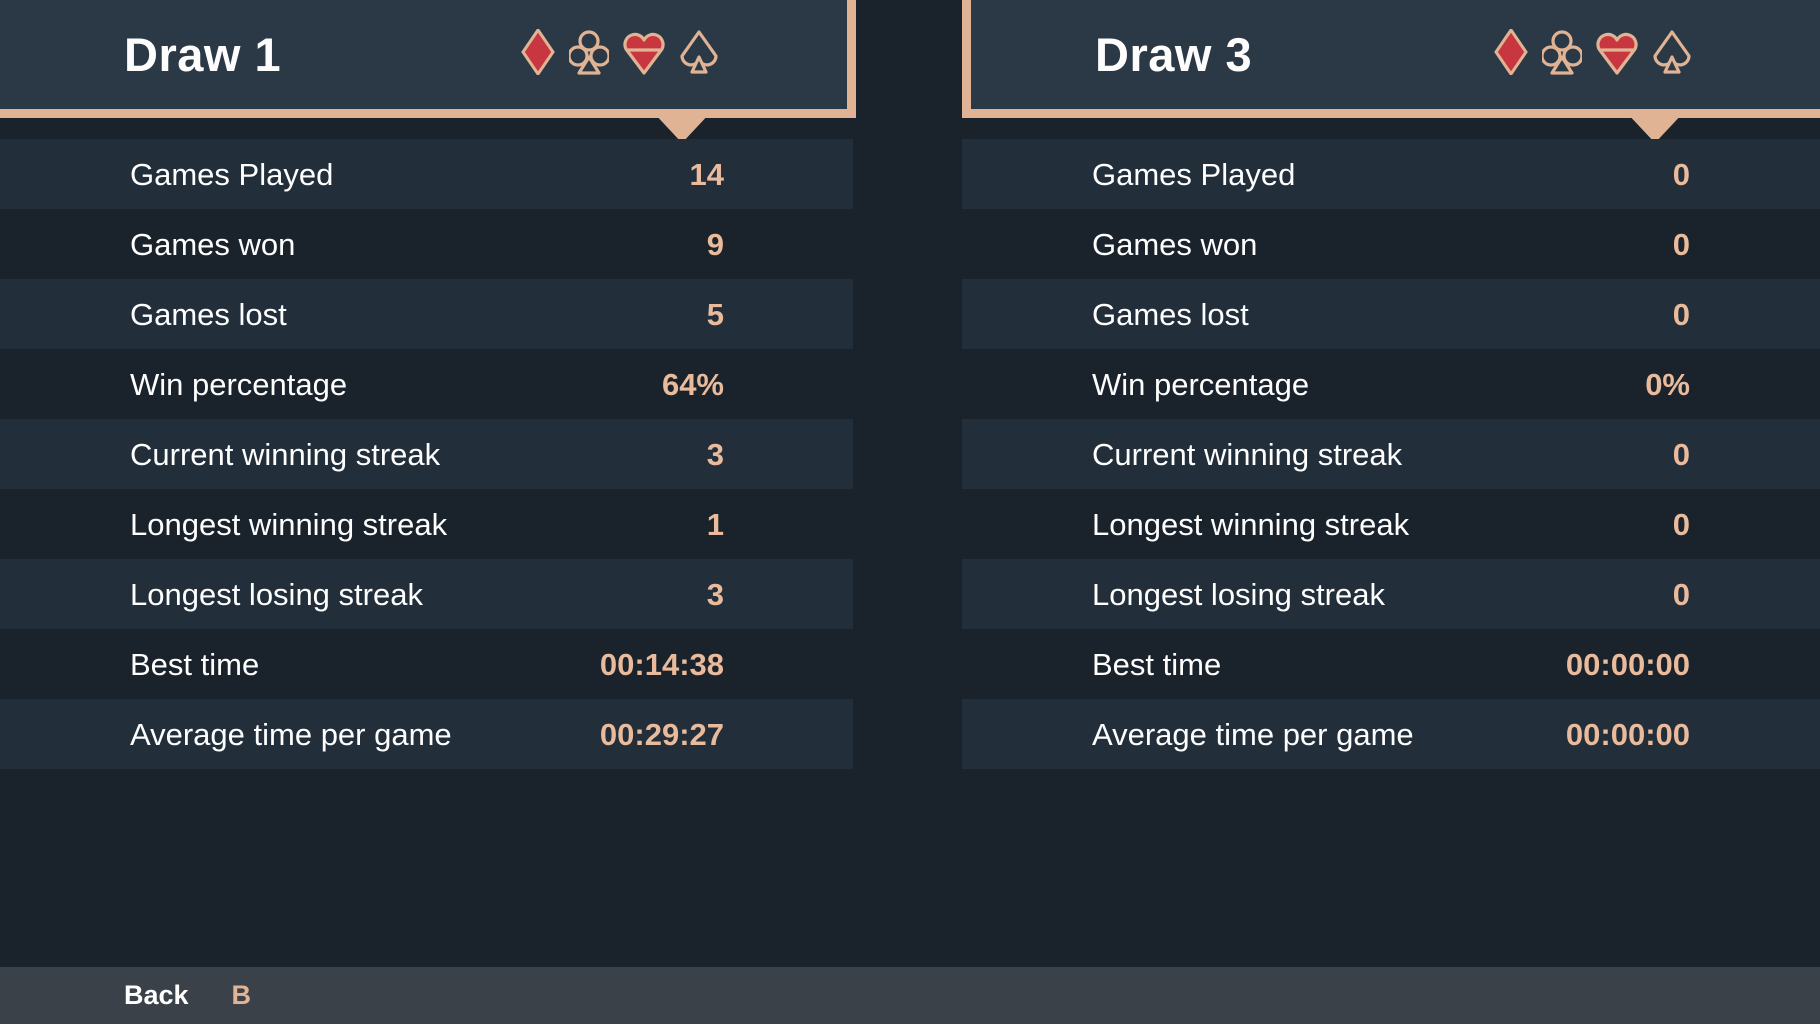 The height and width of the screenshot is (1024, 1820). I want to click on table-row: Win percentage 0%, so click(1391, 384).